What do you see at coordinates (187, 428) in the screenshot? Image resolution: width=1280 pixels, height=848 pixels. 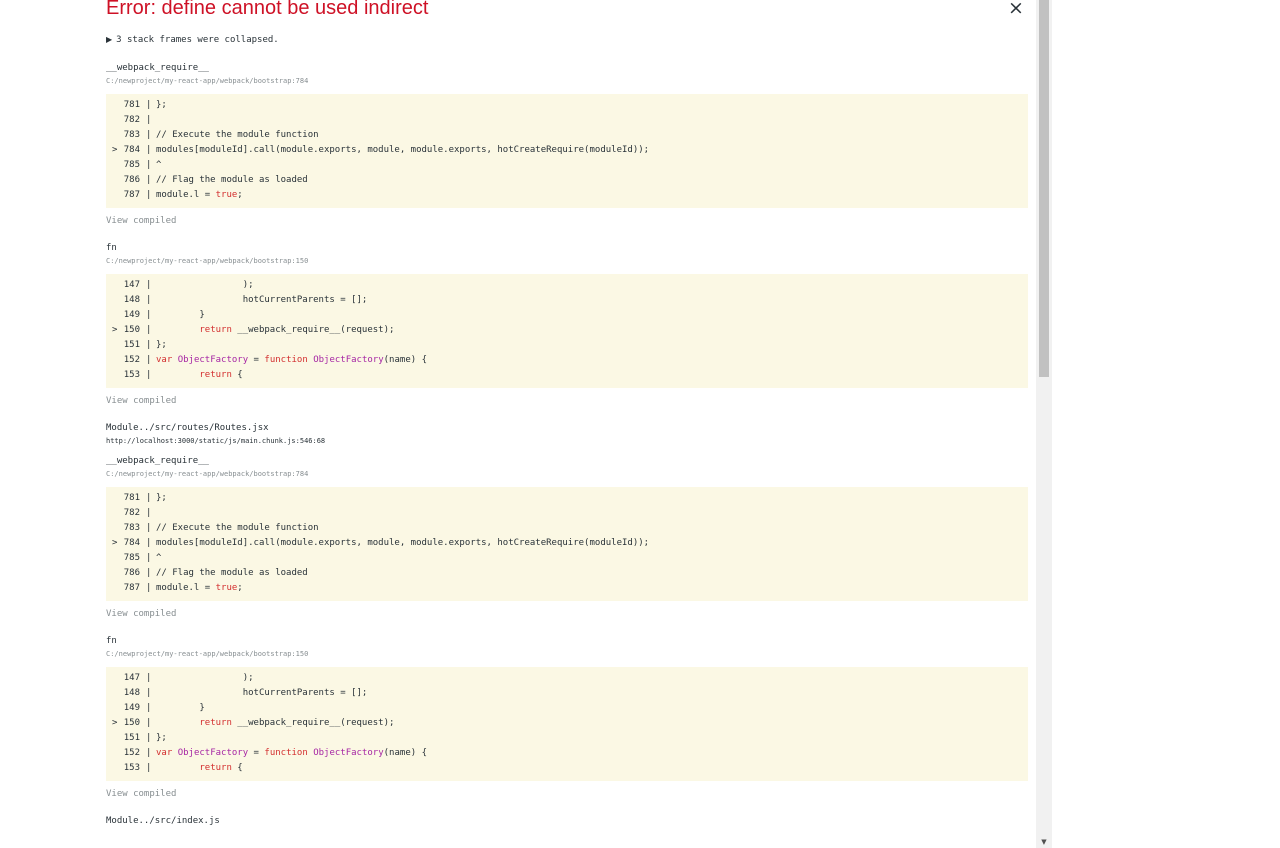 I see `frame-function-name: Module../src/routes/Routes.jsx` at bounding box center [187, 428].